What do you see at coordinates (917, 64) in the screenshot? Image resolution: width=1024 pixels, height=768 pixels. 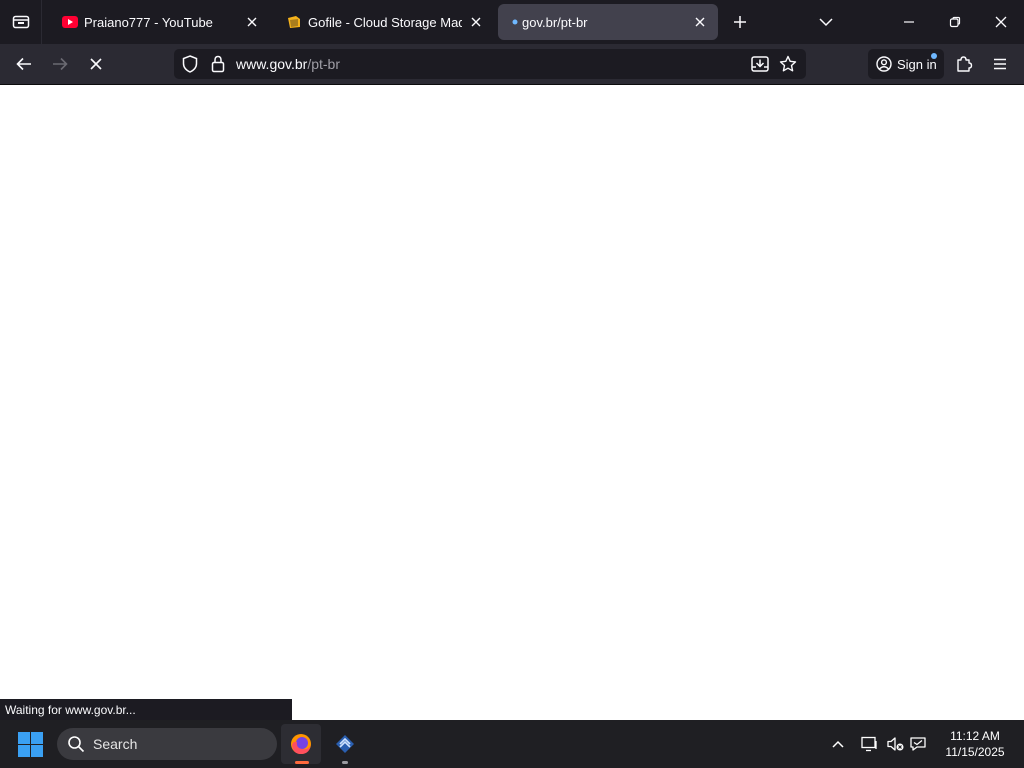 I see `sign-in-label: Sign in` at bounding box center [917, 64].